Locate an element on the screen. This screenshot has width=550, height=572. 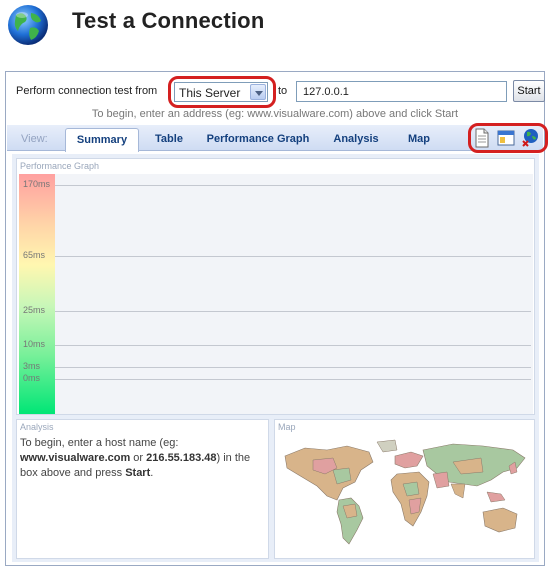
india is located at coordinates (458, 491).